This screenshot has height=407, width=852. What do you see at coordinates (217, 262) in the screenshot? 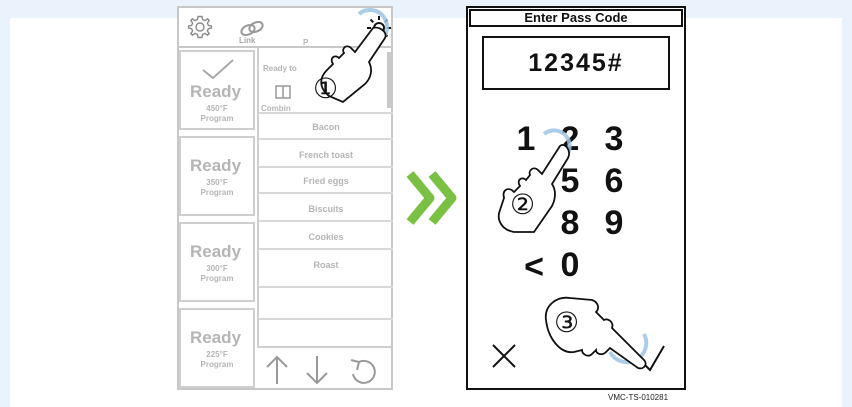
I see `oven-slot-3: Ready 300°F Program` at bounding box center [217, 262].